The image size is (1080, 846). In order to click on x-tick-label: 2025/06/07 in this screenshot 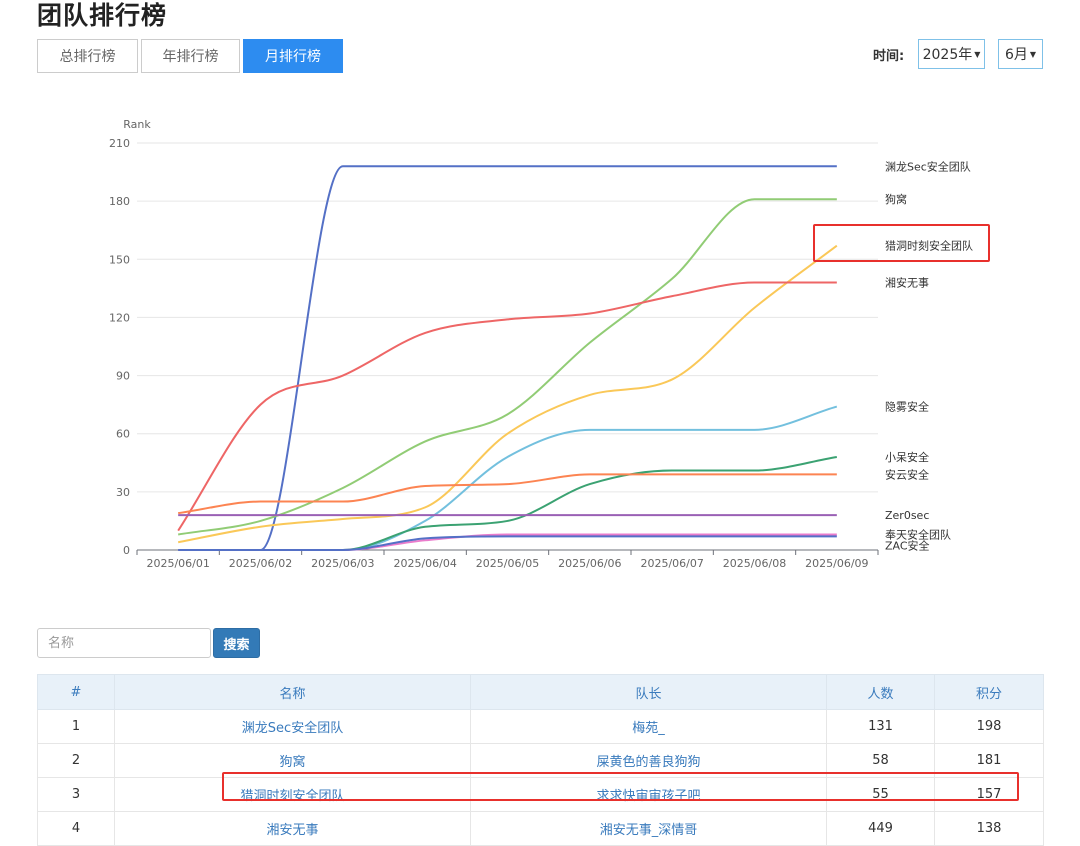, I will do `click(671, 563)`.